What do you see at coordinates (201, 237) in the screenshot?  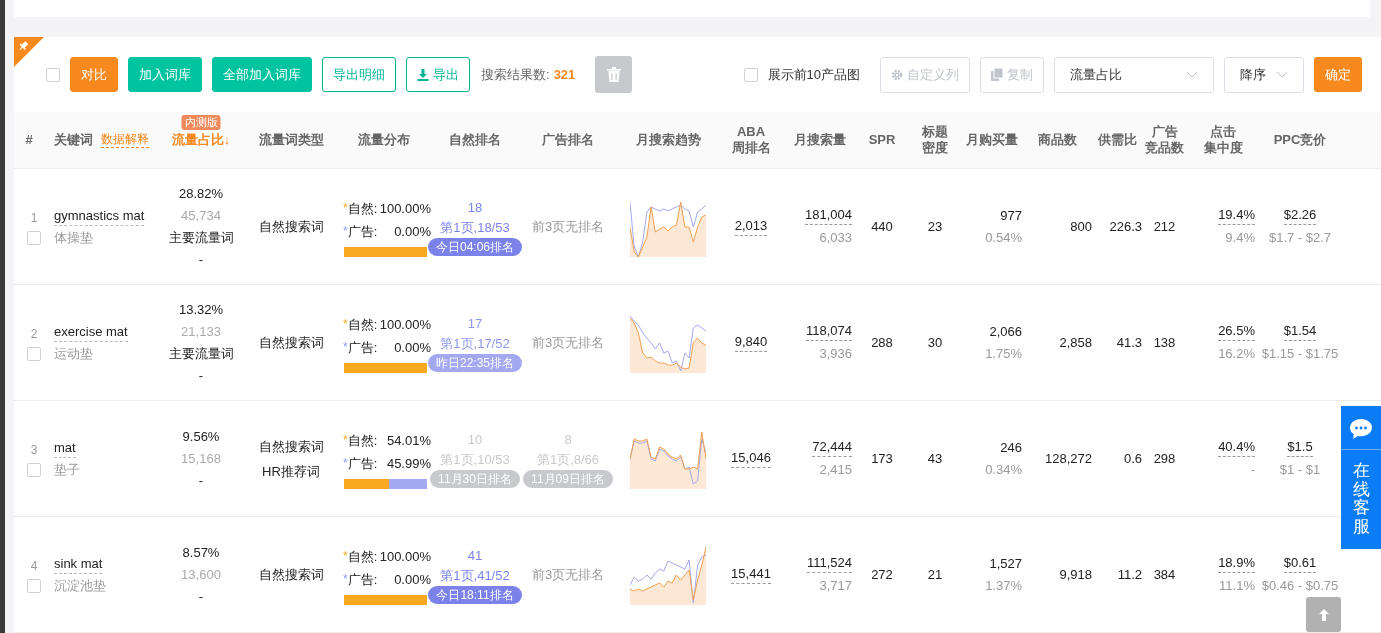 I see `traffic-tag: 主要流量词` at bounding box center [201, 237].